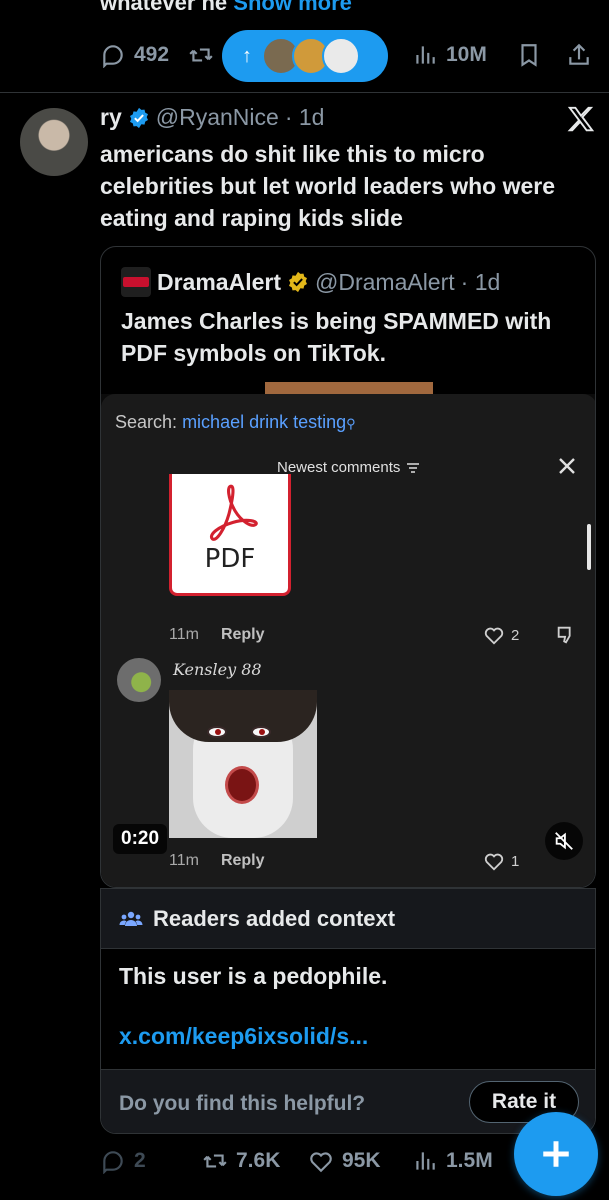 The image size is (609, 1200). I want to click on search-icon: ⚲, so click(351, 423).